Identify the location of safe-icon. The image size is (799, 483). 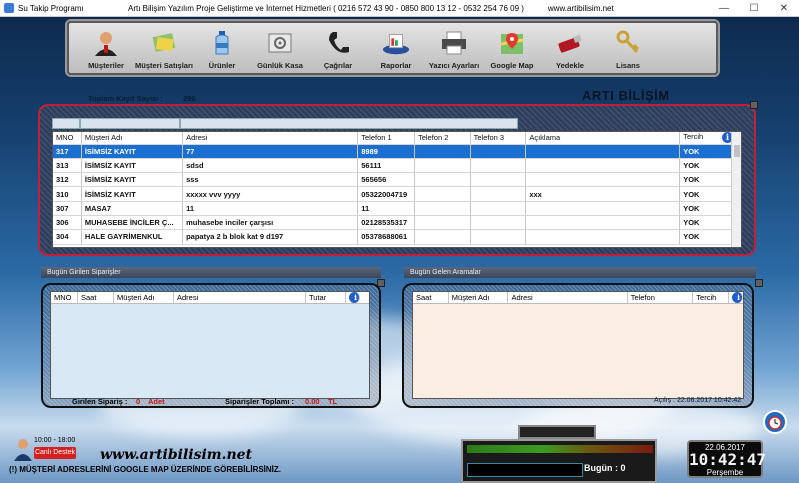
(280, 43).